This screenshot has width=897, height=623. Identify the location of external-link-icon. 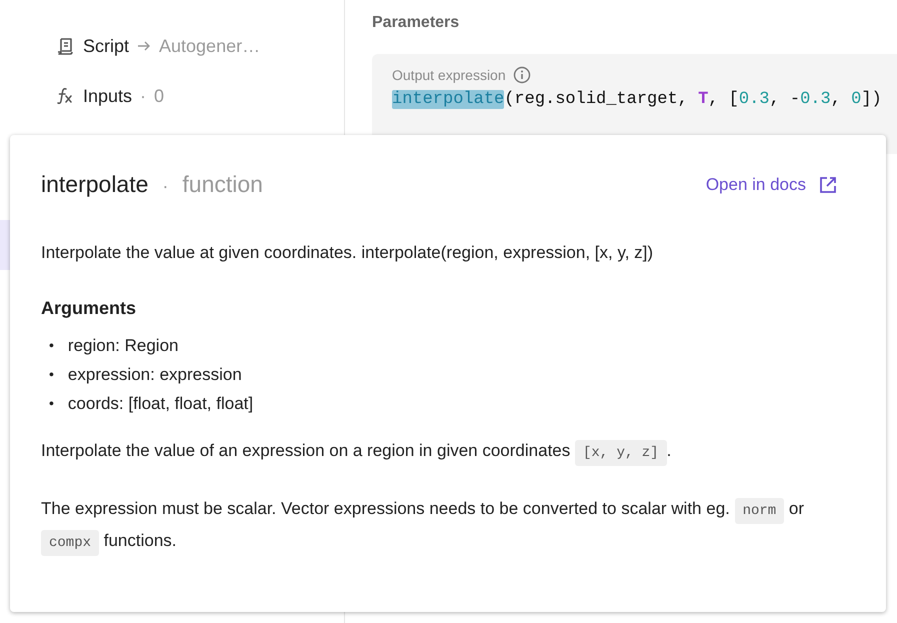
(828, 184).